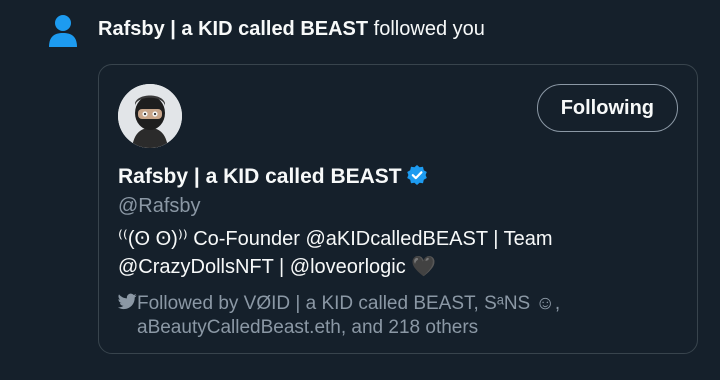 This screenshot has height=380, width=720. What do you see at coordinates (127, 301) in the screenshot?
I see `bird-icon` at bounding box center [127, 301].